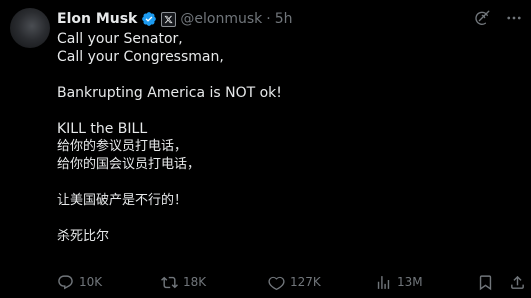  I want to click on tweet-line: 给你的国会议员打电话，, so click(129, 164).